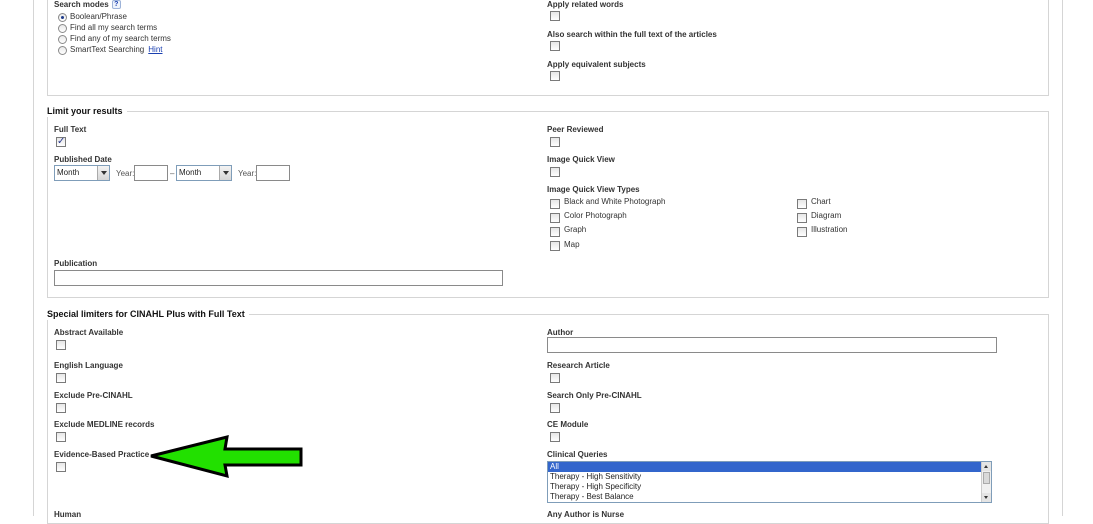  I want to click on type-diagram-label: Diagram, so click(826, 215).